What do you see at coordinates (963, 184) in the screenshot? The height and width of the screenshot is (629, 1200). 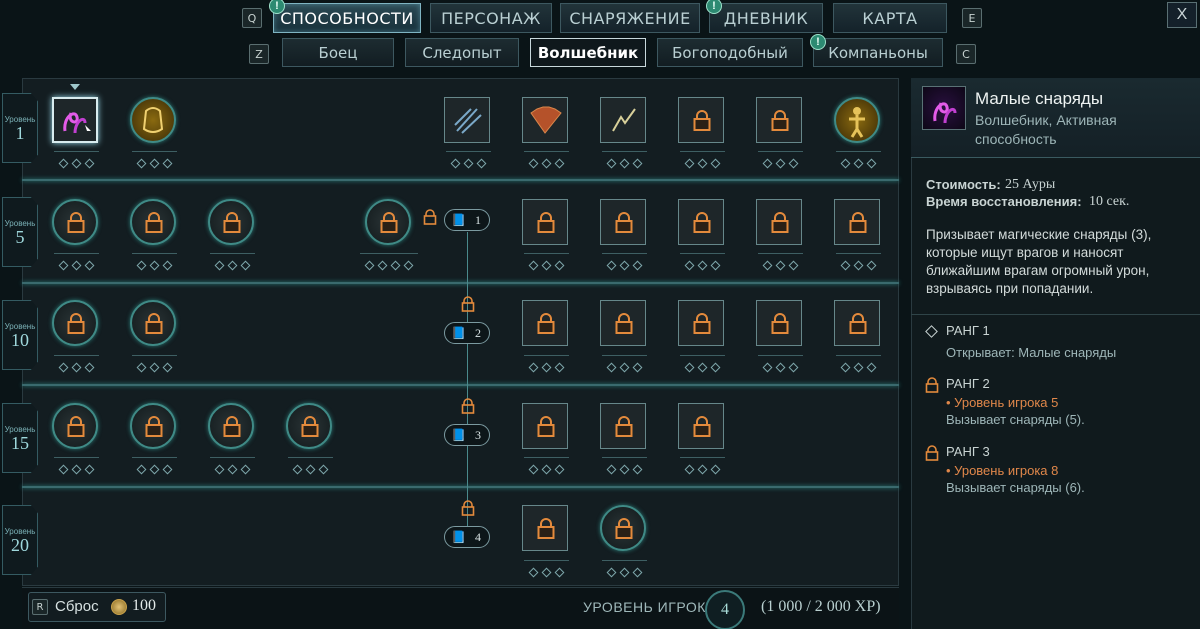 I see `cost-label: Стоимость:` at bounding box center [963, 184].